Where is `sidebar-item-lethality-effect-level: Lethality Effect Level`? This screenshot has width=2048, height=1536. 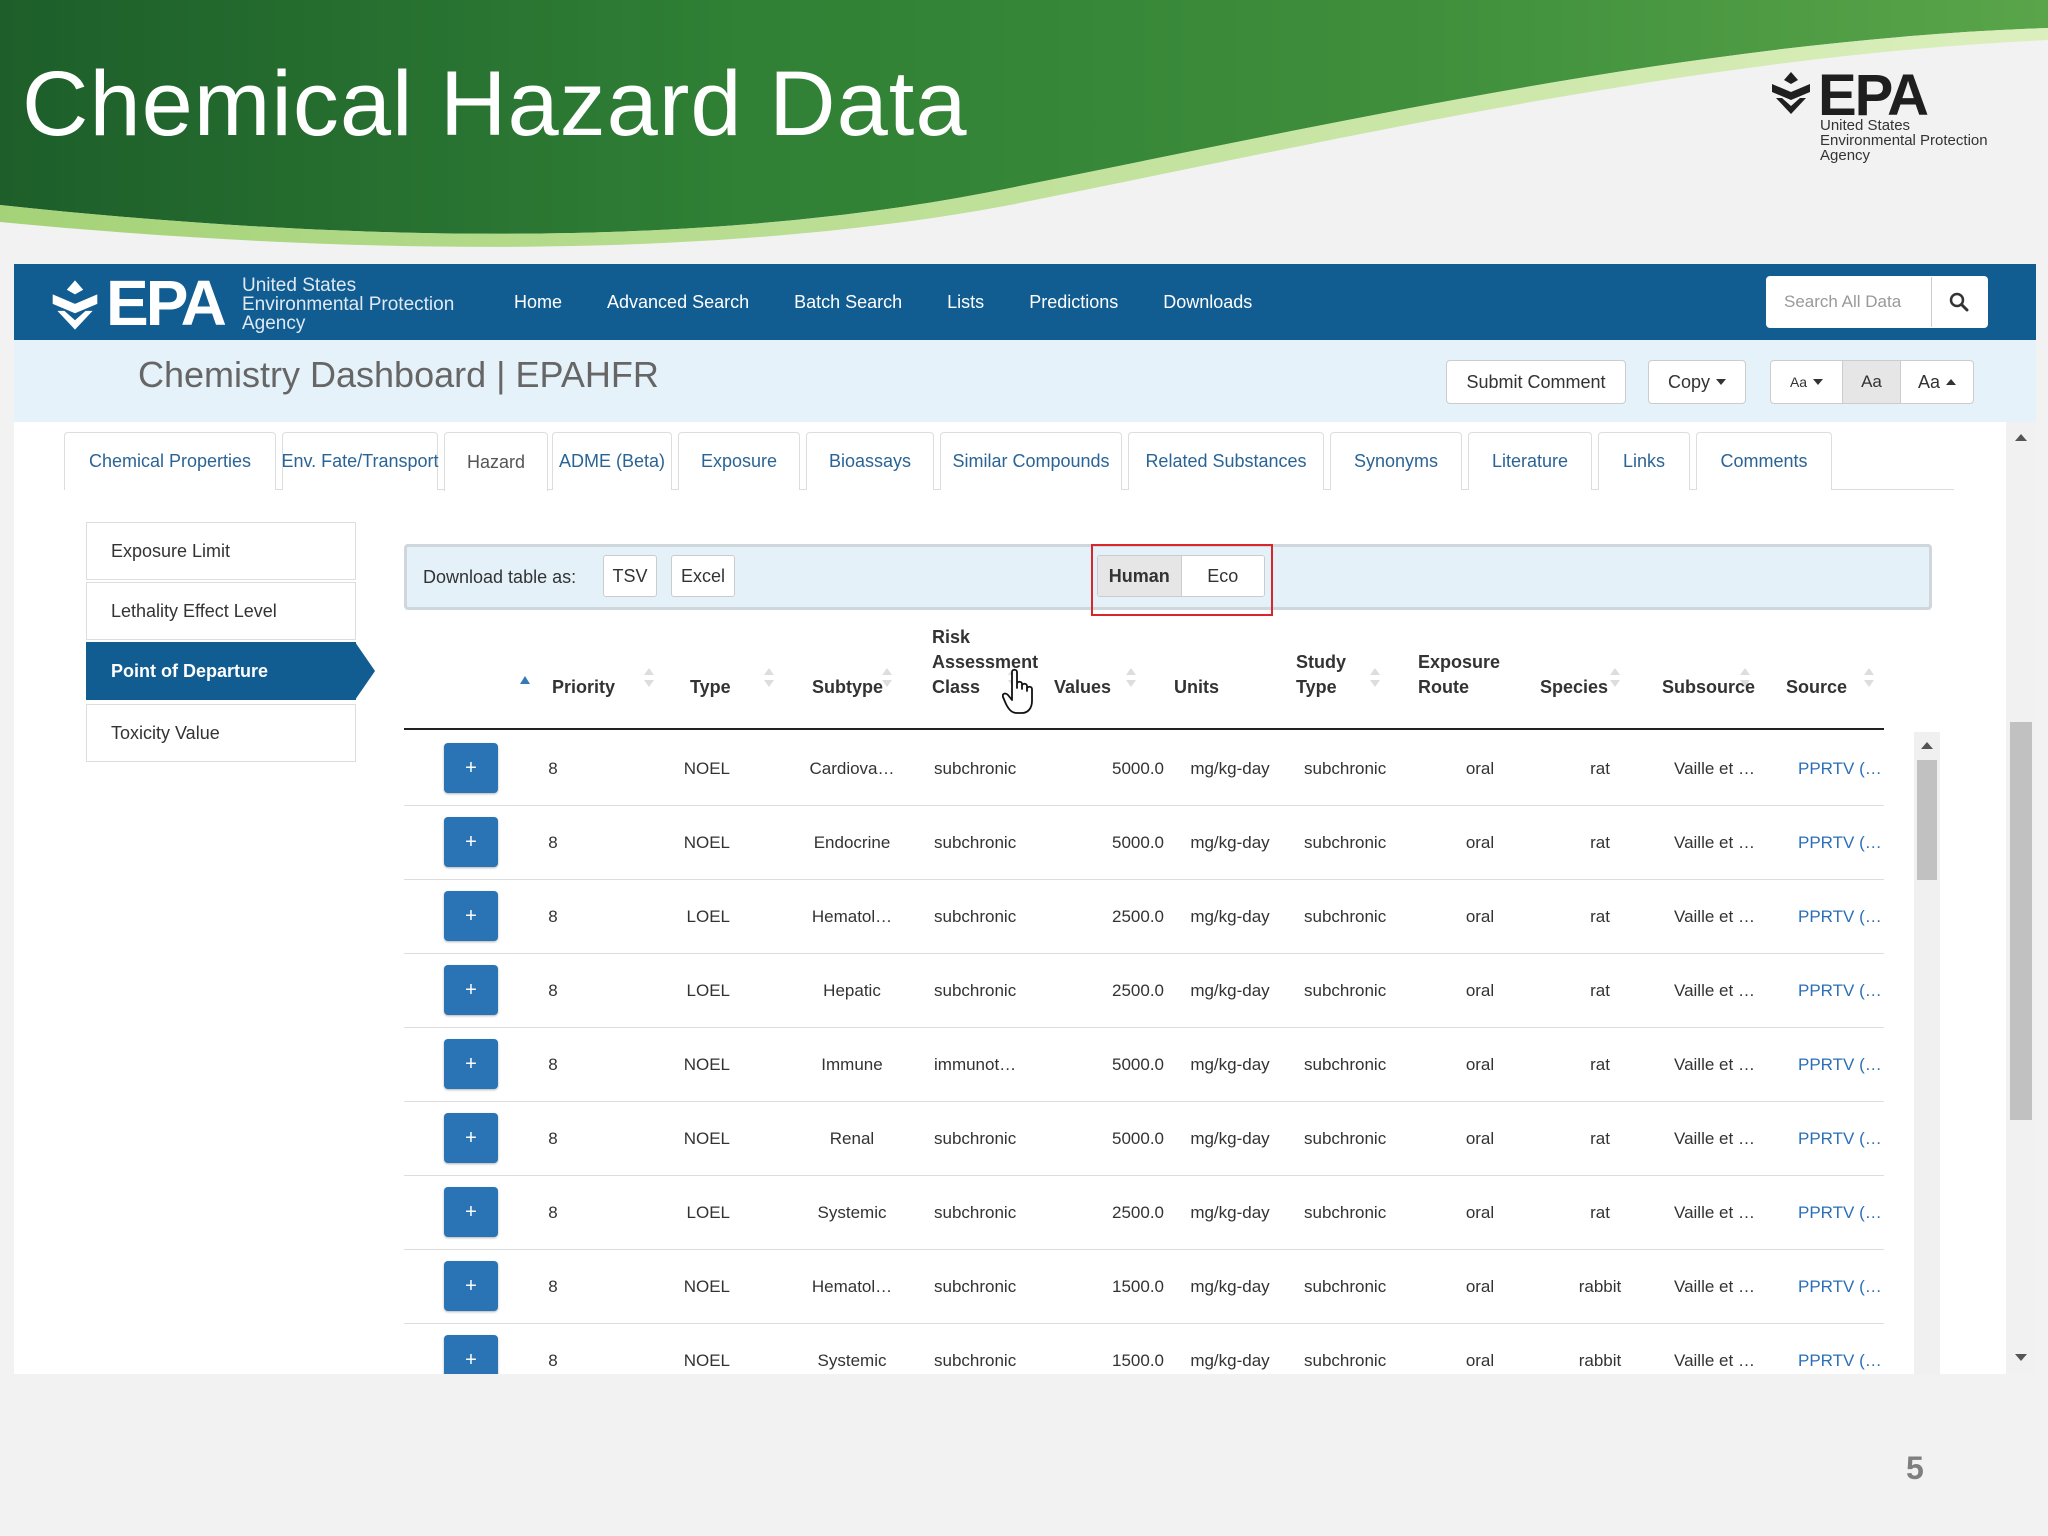
sidebar-item-lethality-effect-level: Lethality Effect Level is located at coordinates (221, 611).